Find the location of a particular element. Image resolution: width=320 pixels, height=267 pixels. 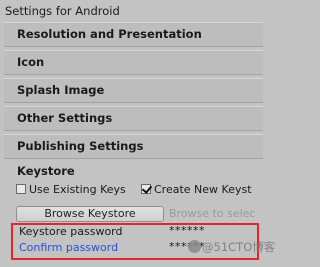

watermark: @51CTO博客 is located at coordinates (231, 247).